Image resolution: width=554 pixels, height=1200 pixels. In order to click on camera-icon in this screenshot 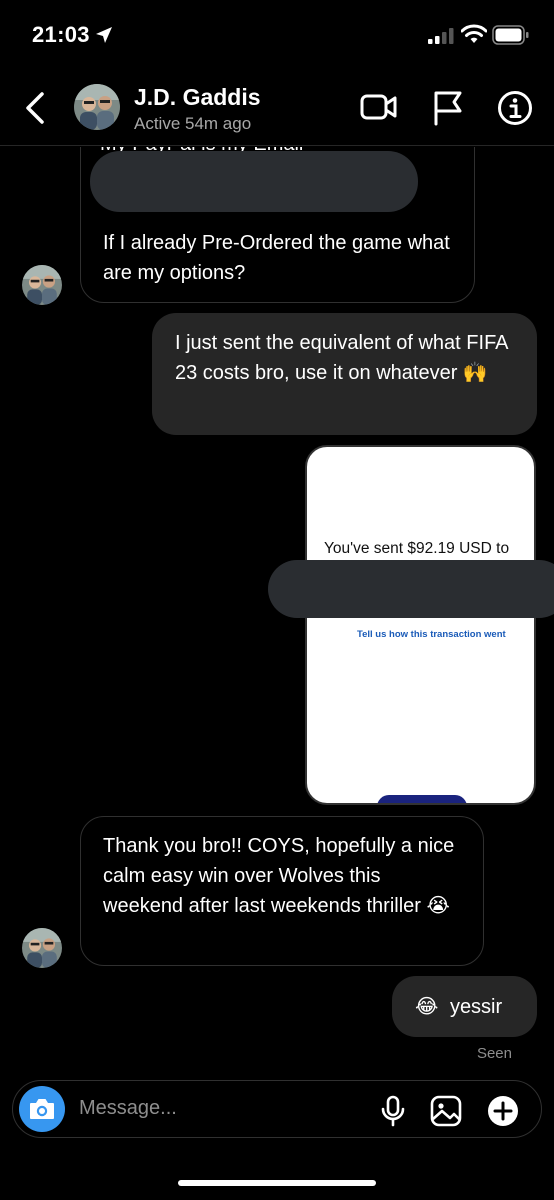, I will do `click(42, 1109)`.